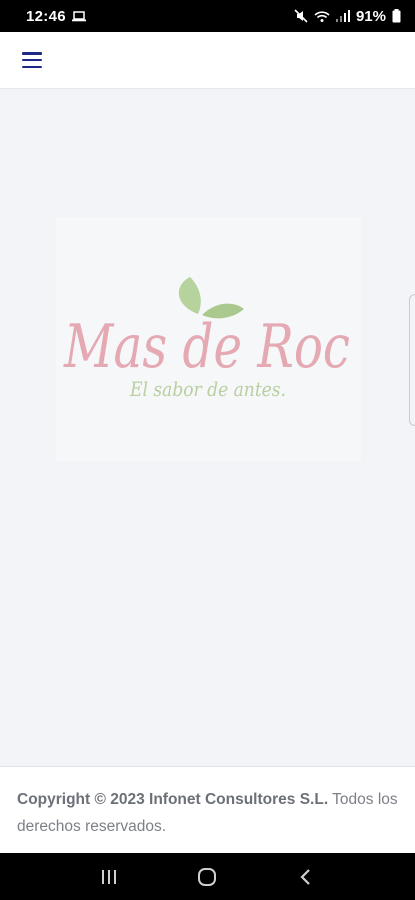  Describe the element at coordinates (301, 16) in the screenshot. I see `mute-icon` at that location.